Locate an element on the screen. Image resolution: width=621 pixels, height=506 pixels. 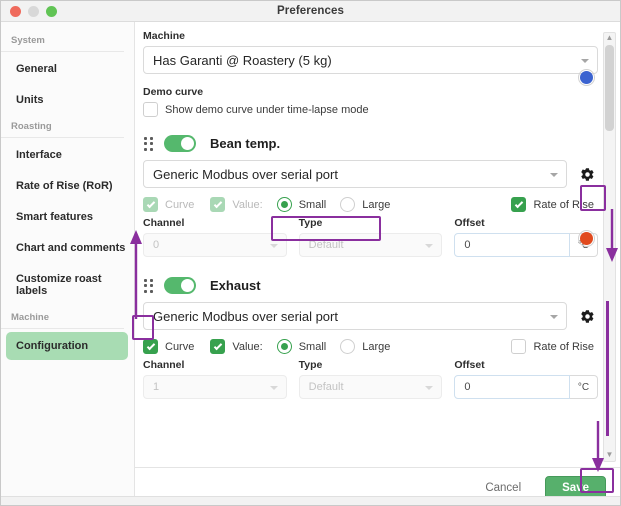
channel-select: 0 is located at coordinates (215, 245).